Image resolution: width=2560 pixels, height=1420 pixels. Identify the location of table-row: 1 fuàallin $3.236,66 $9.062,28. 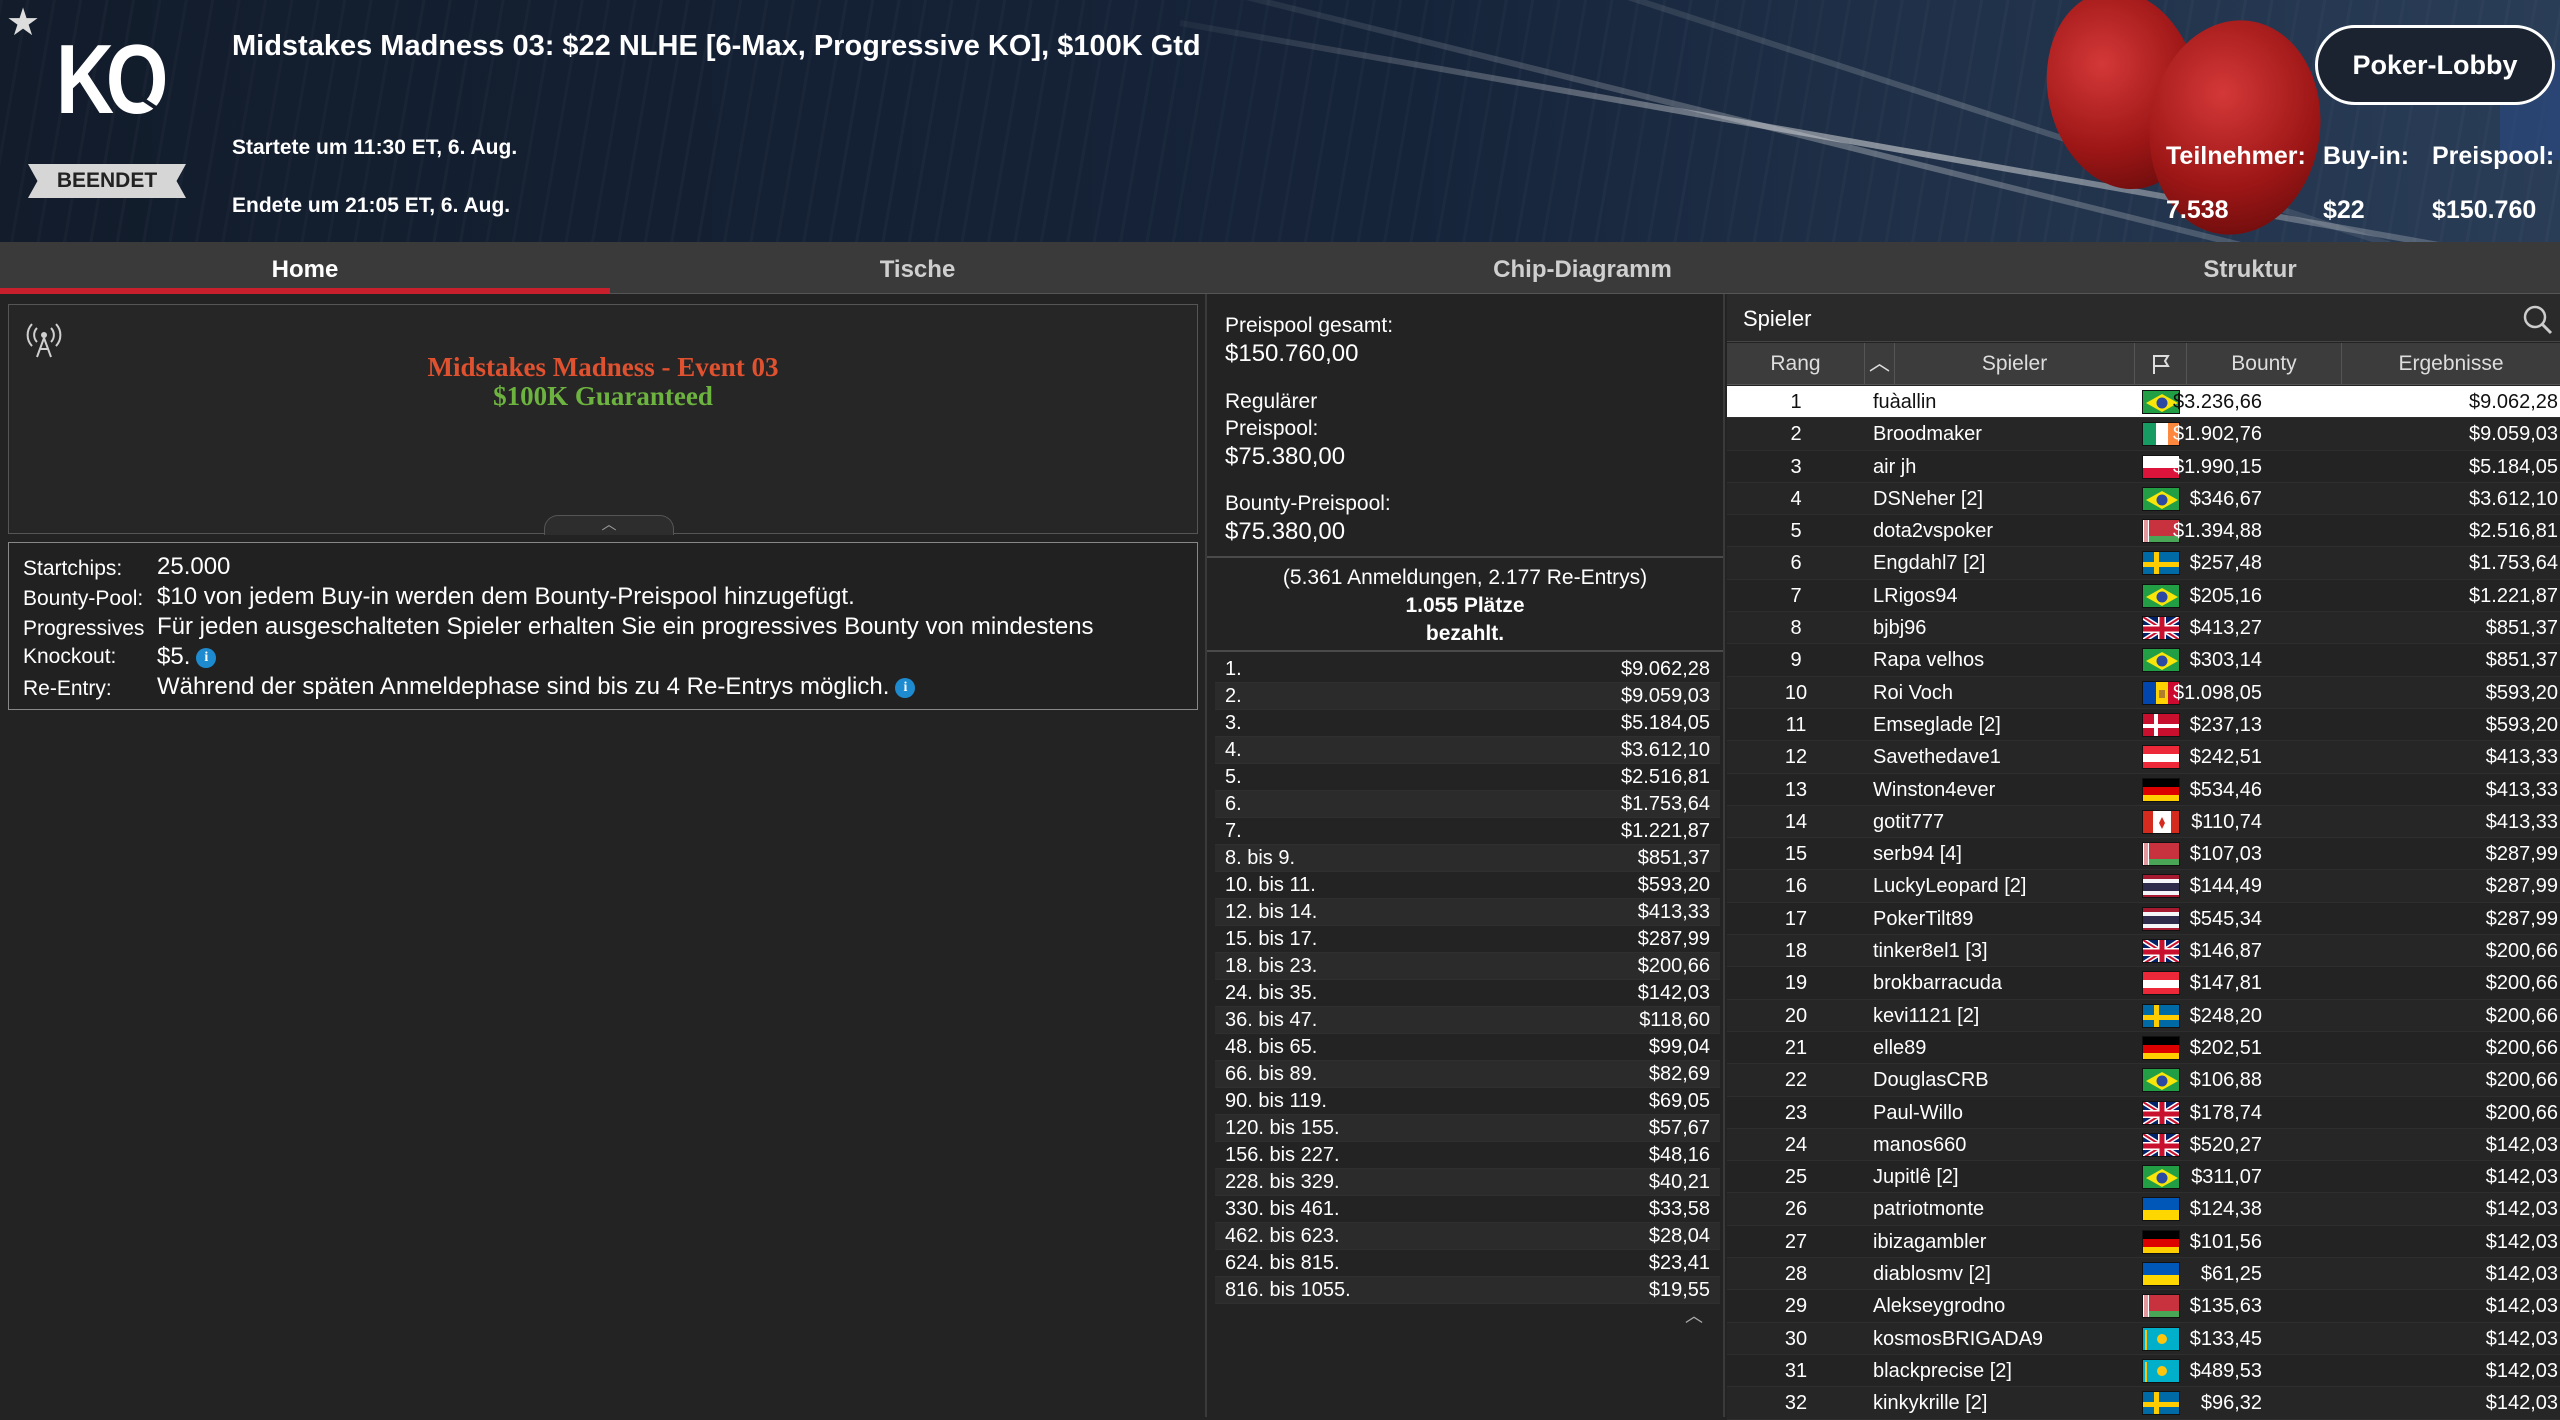
(2143, 402).